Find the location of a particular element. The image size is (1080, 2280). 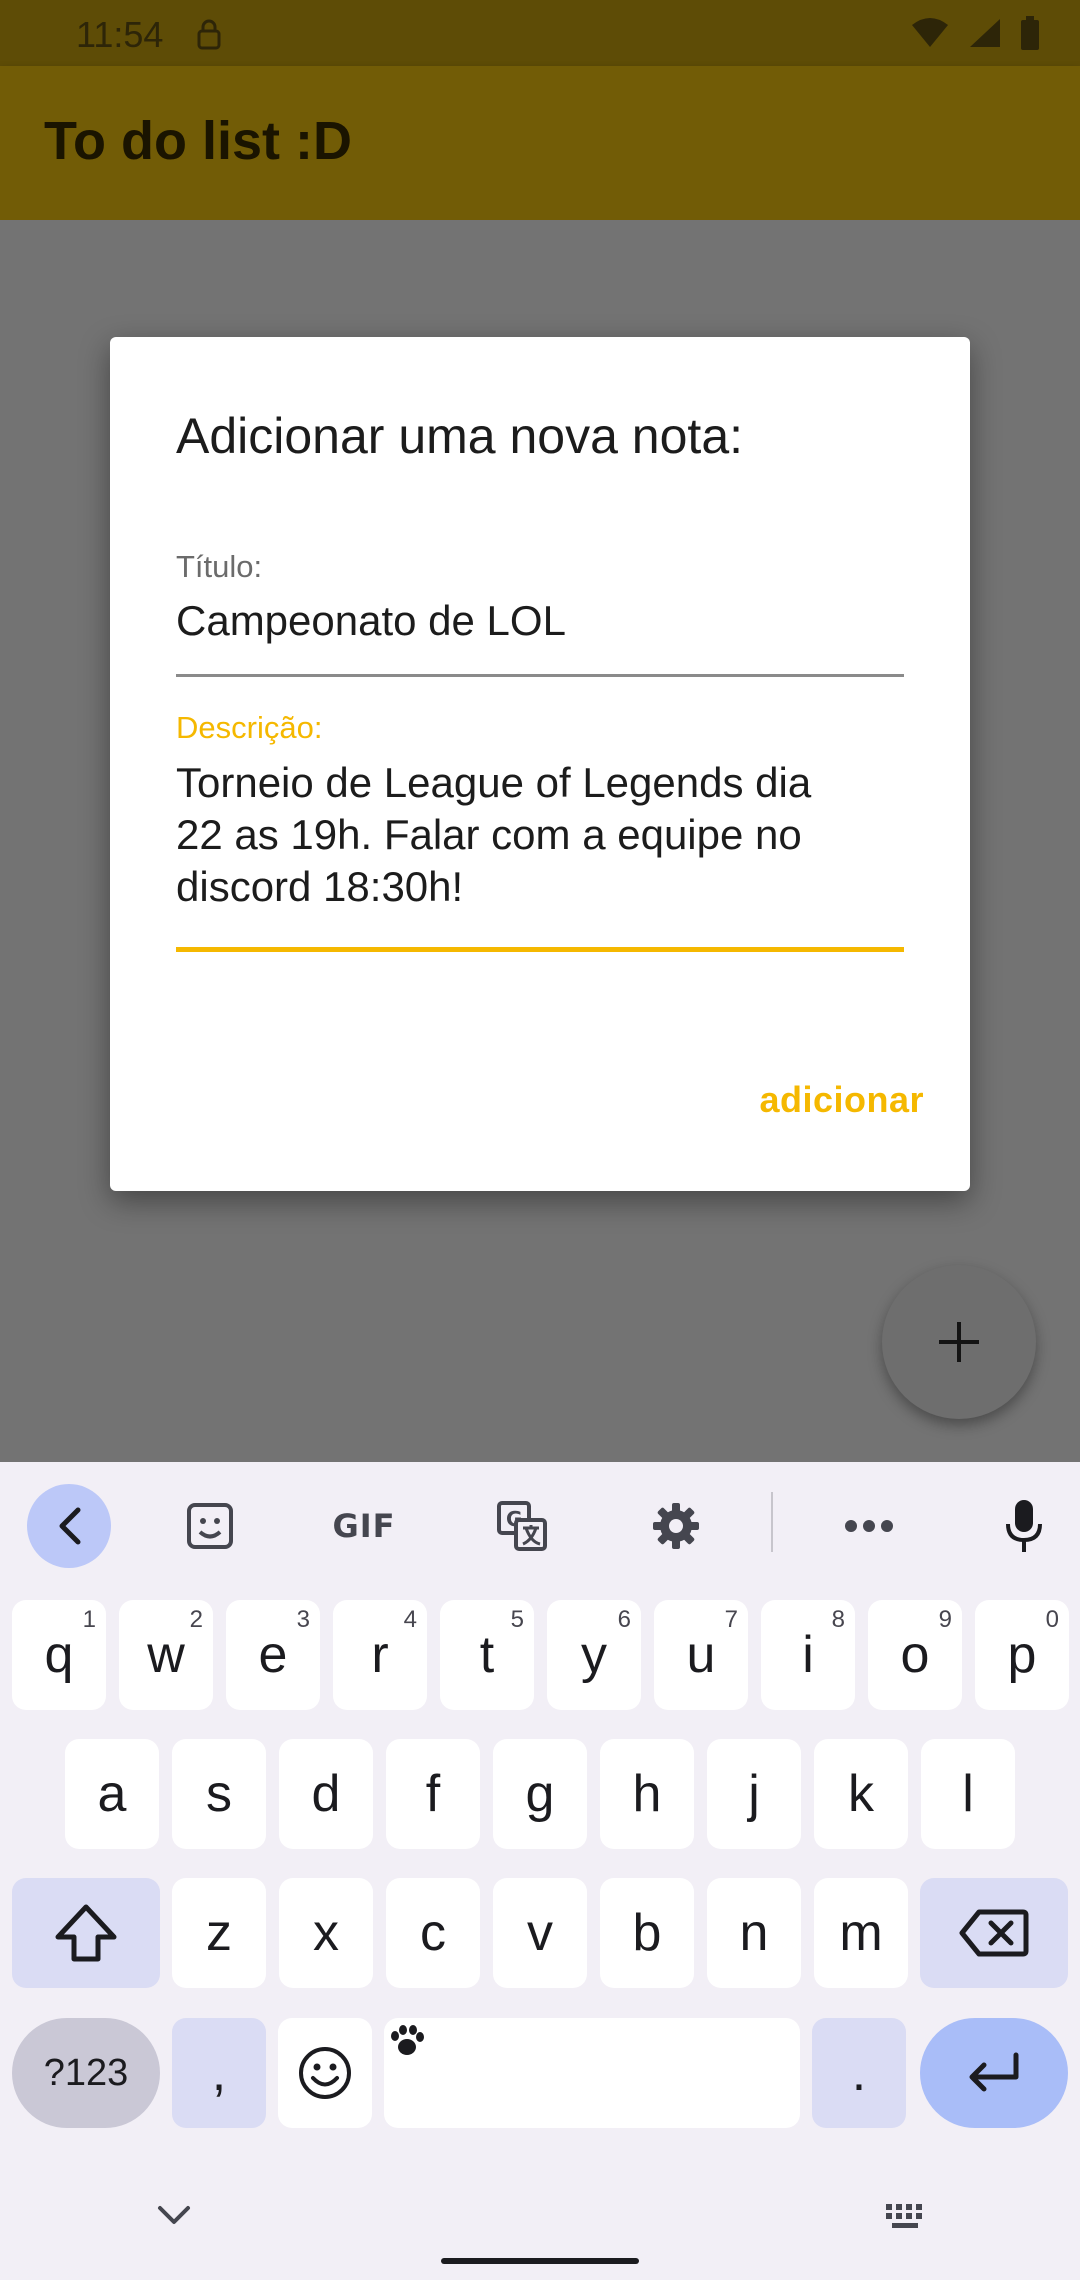

key-label: z is located at coordinates (219, 1933).